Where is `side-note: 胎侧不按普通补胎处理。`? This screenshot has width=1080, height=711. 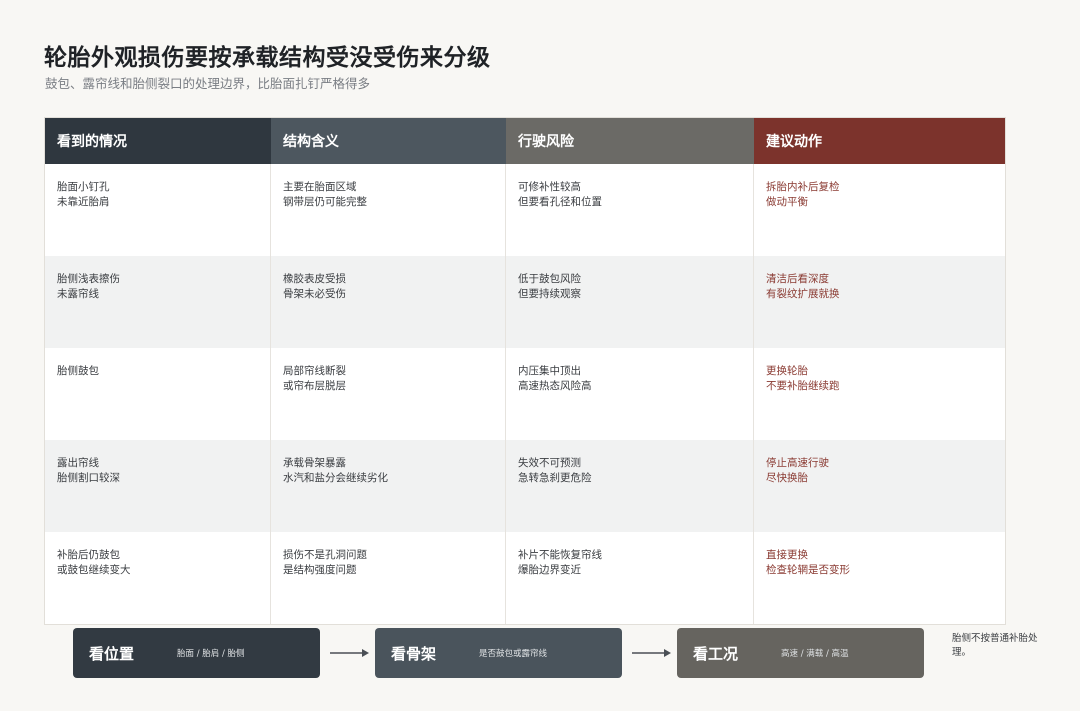 side-note: 胎侧不按普通补胎处理。 is located at coordinates (995, 645).